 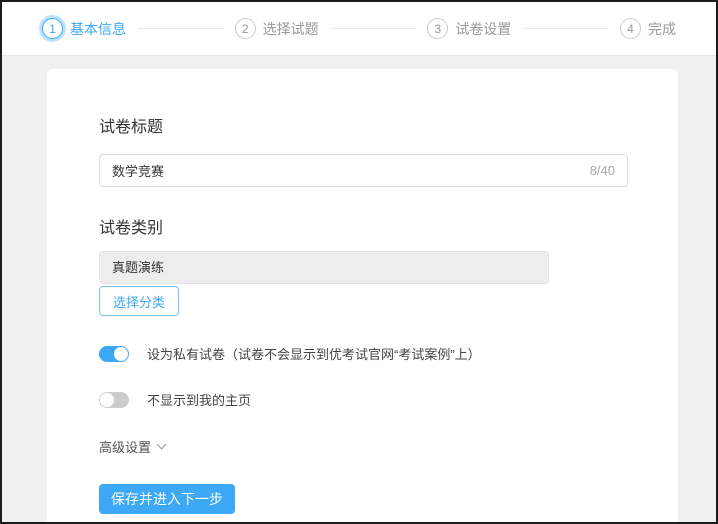 I want to click on exam-title-input: 数学竞赛 8/40, so click(x=363, y=170).